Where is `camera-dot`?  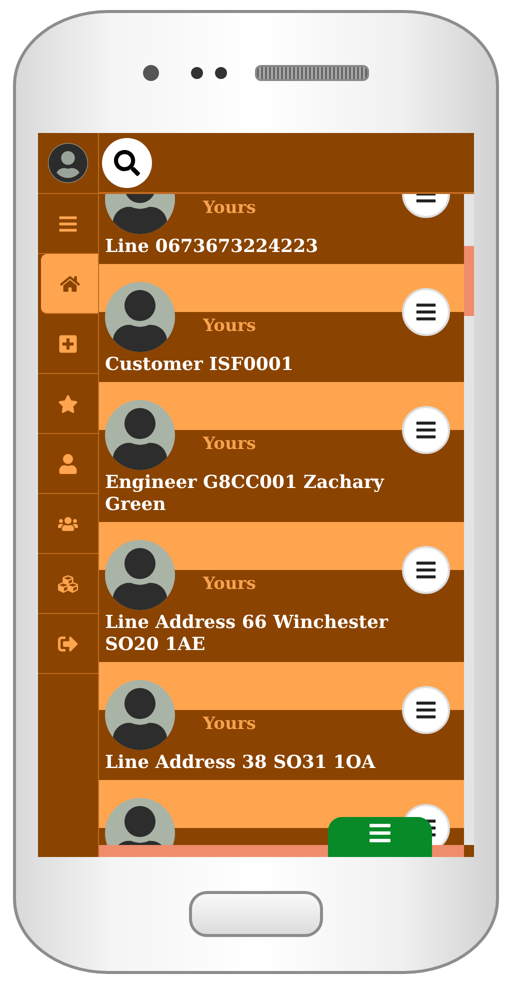
camera-dot is located at coordinates (151, 73).